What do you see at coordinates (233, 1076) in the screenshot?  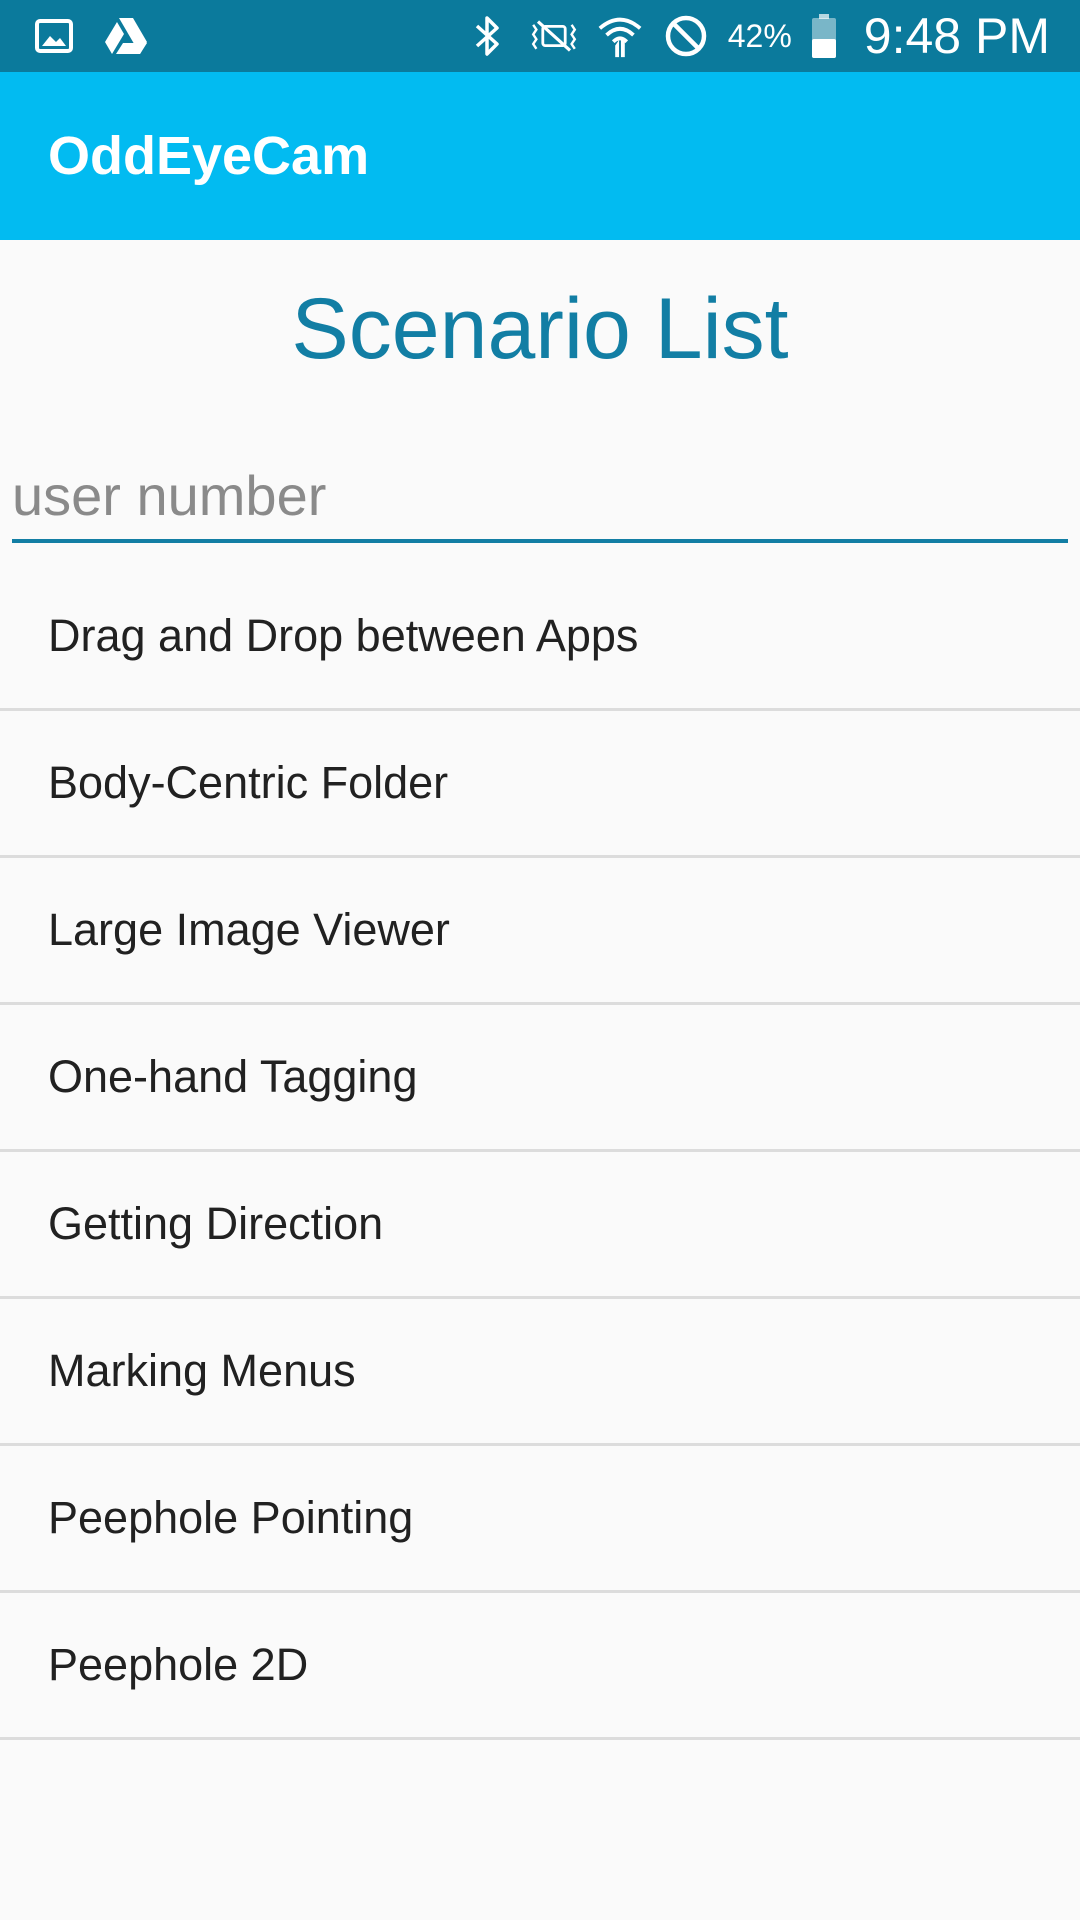 I see `scenario-label: One-hand Tagging` at bounding box center [233, 1076].